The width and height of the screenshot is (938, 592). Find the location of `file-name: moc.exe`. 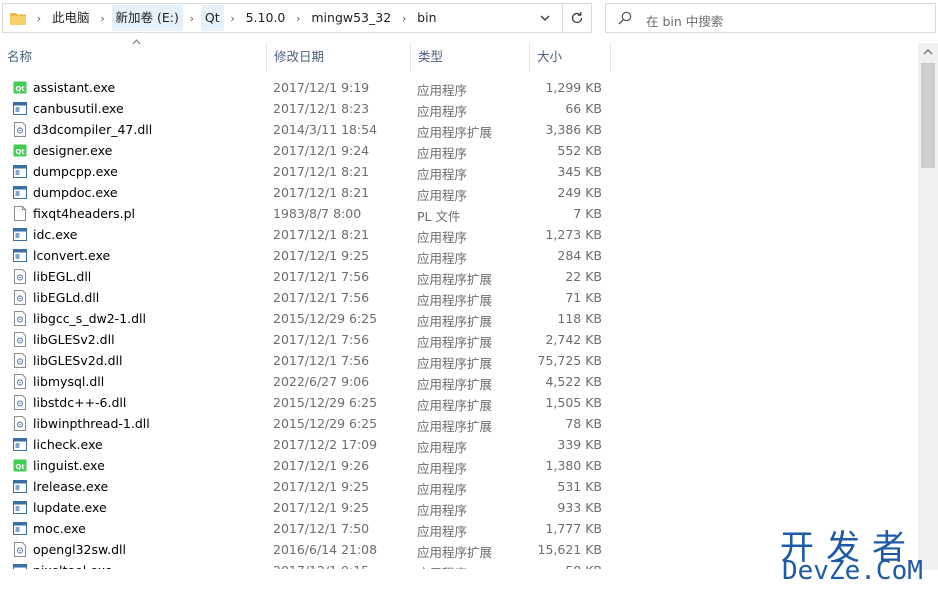

file-name: moc.exe is located at coordinates (59, 528).